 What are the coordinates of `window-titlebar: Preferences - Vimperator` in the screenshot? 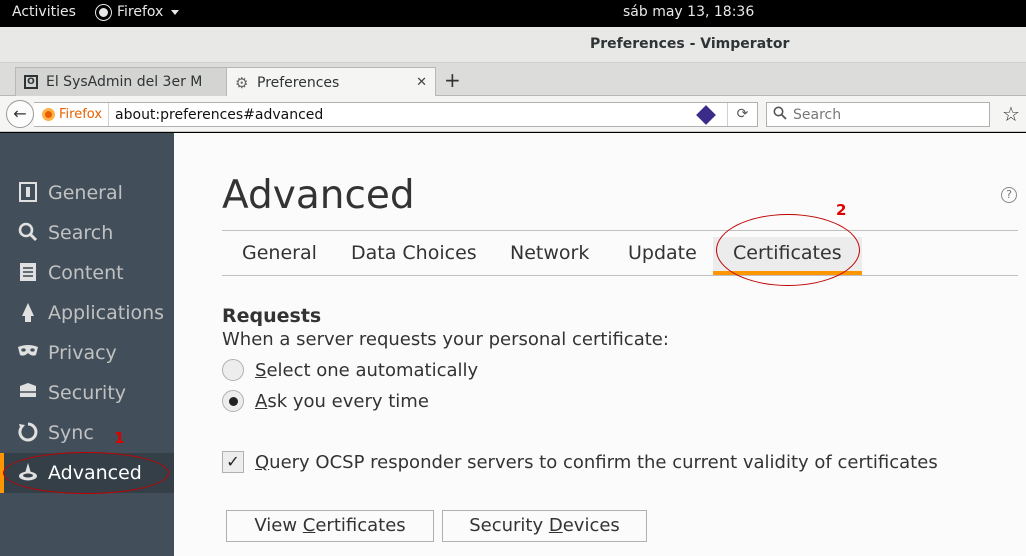 It's located at (513, 45).